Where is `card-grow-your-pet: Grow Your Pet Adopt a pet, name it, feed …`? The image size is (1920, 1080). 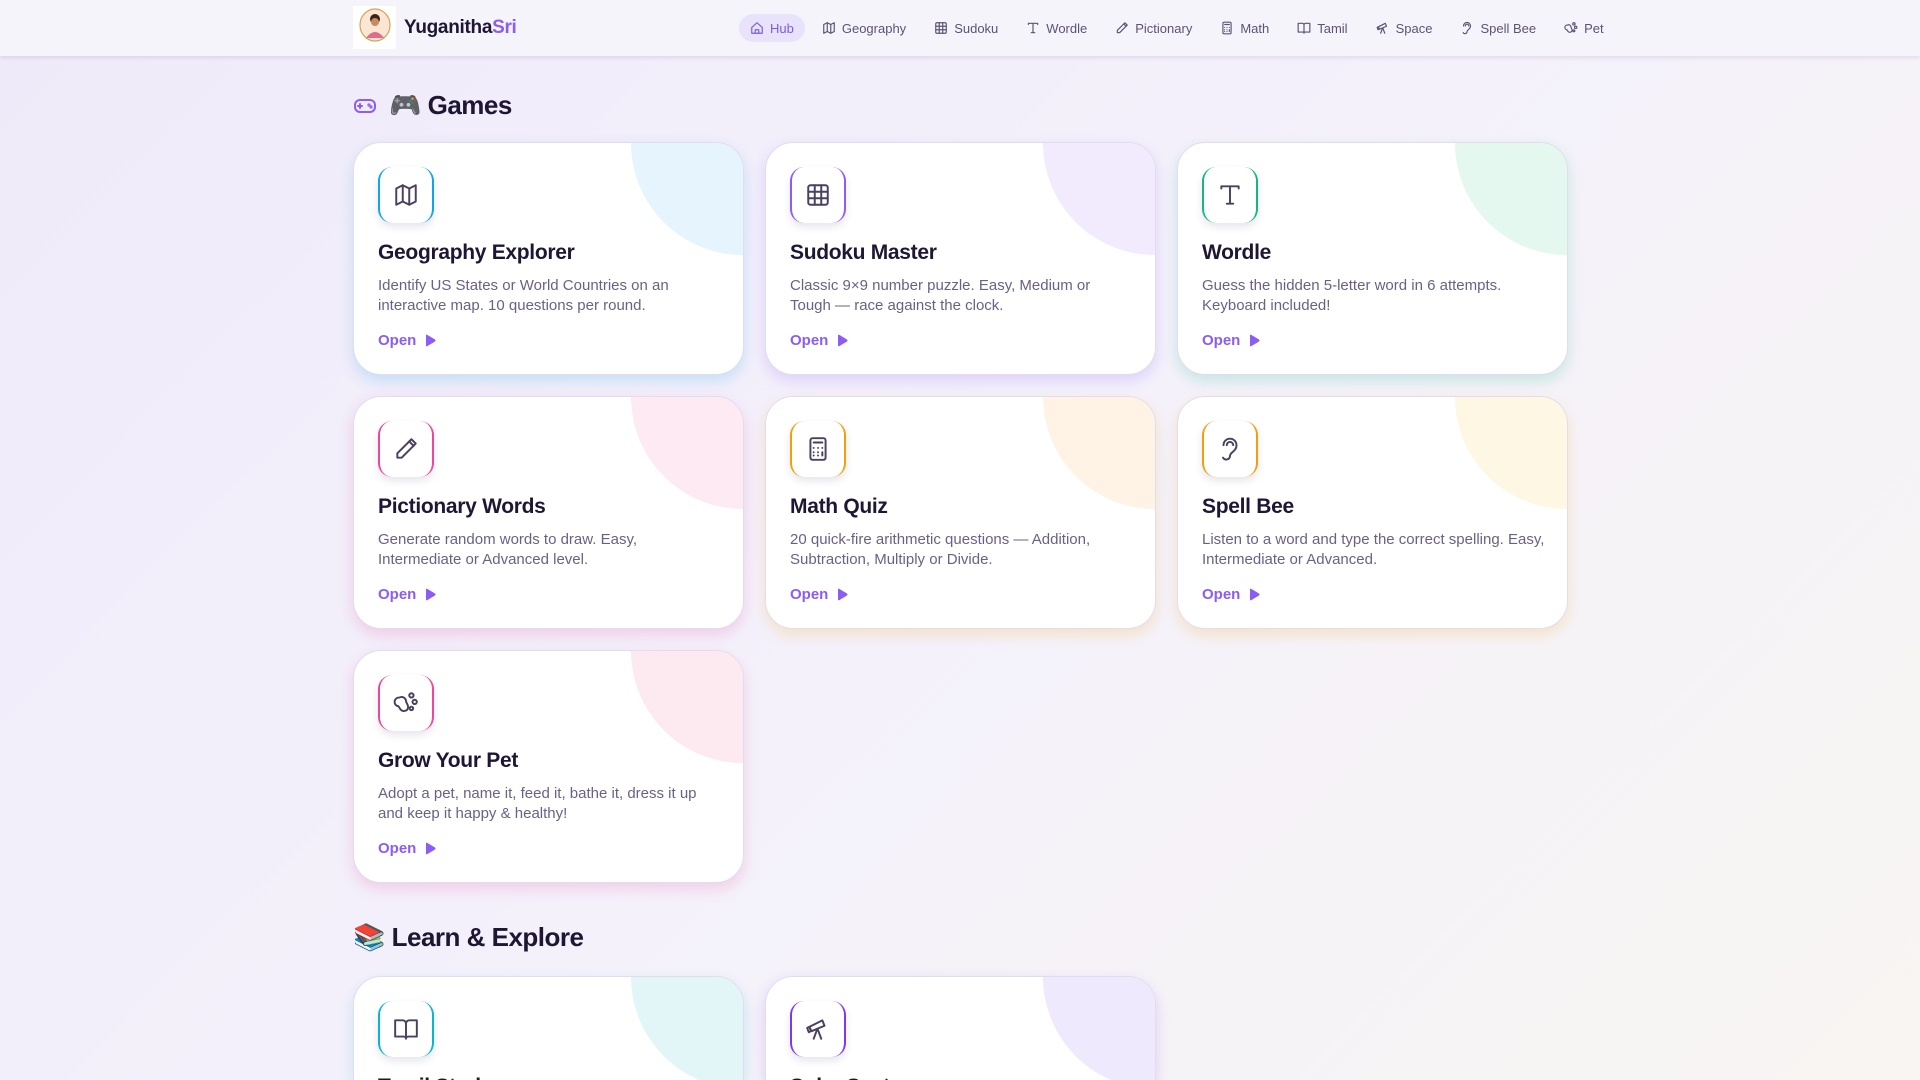 card-grow-your-pet: Grow Your Pet Adopt a pet, name it, feed … is located at coordinates (548, 766).